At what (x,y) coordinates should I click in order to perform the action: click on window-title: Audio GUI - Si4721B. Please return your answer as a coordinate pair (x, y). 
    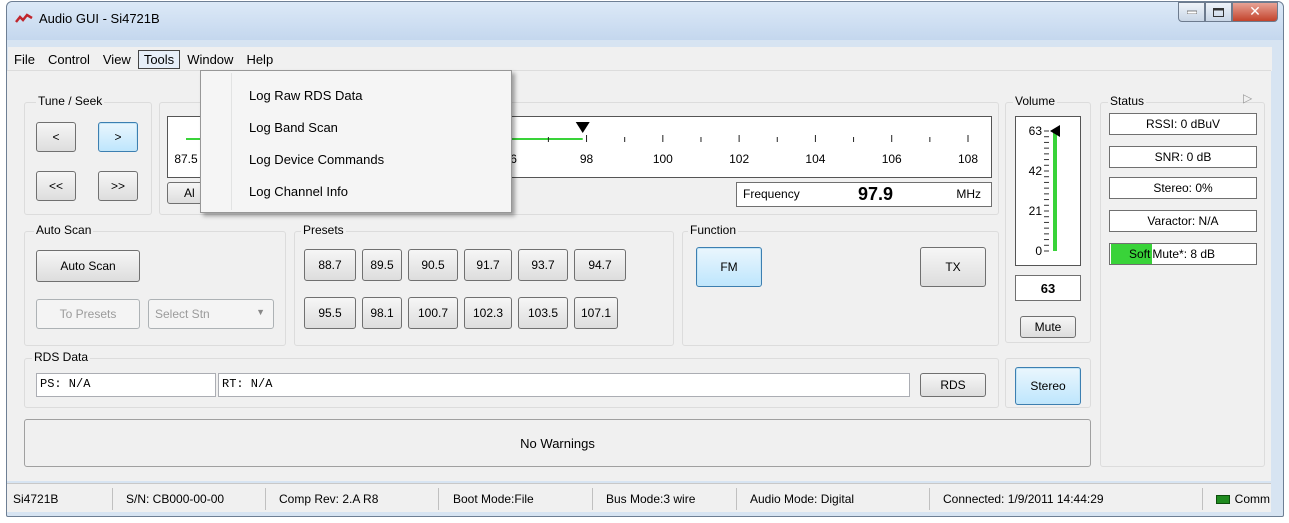
    Looking at the image, I should click on (99, 18).